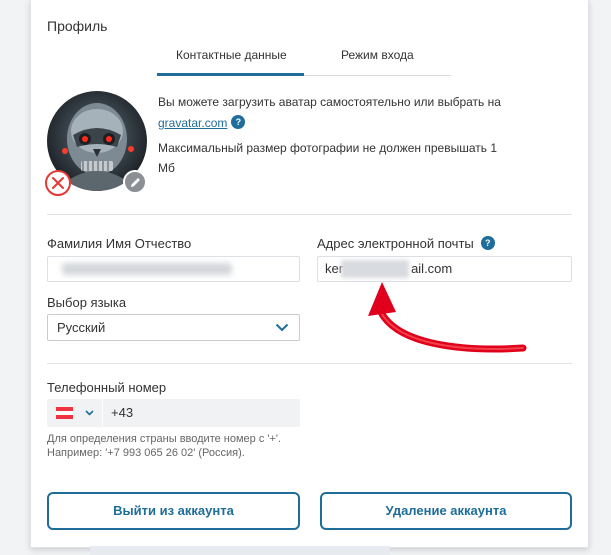 This screenshot has width=611, height=555. Describe the element at coordinates (173, 511) in the screenshot. I see `logout-button: Выйти из аккаунта` at that location.